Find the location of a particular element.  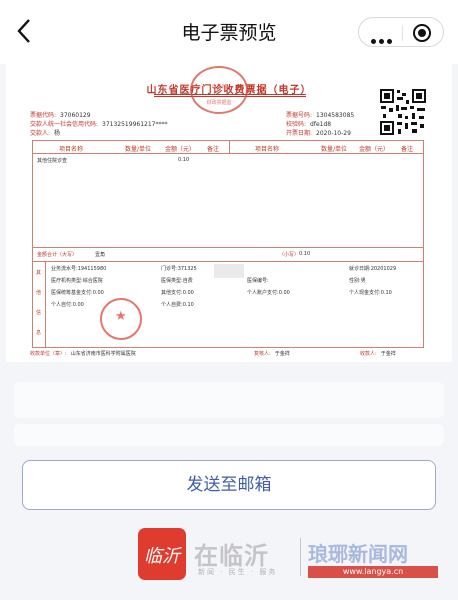

payer-credit-code: 交款人统一社会信用代码: 37132519961217**** is located at coordinates (99, 124).